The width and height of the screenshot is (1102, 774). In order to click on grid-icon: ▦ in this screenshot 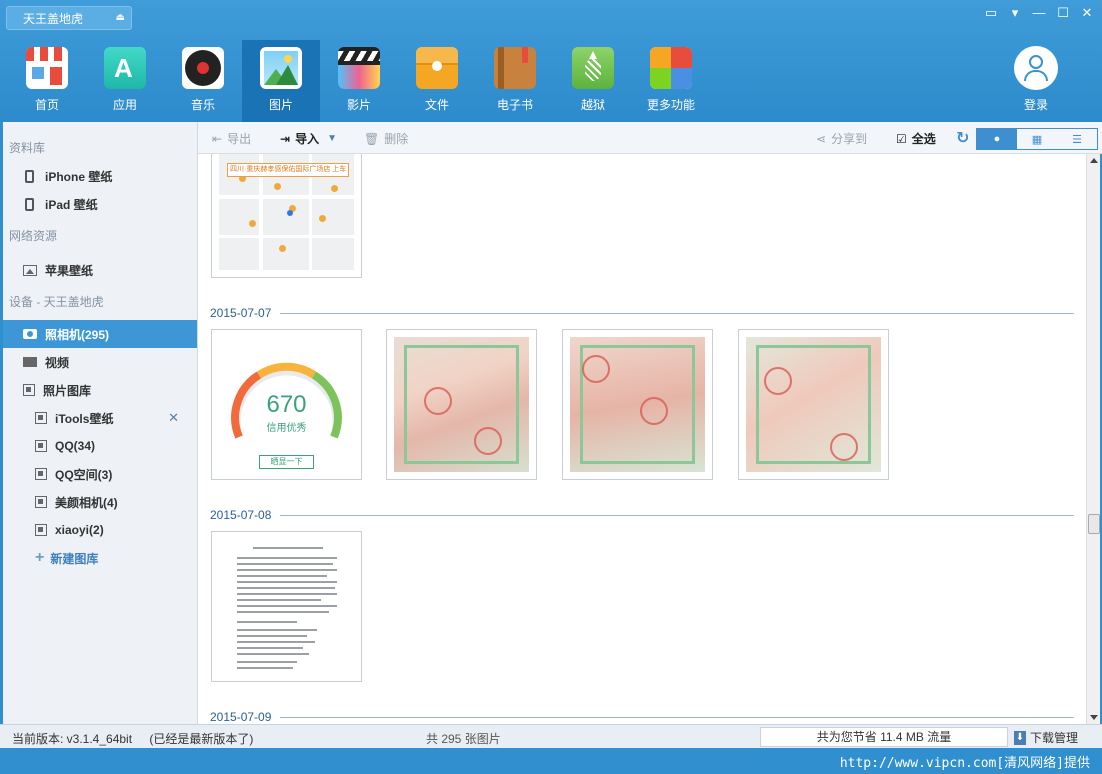, I will do `click(1037, 139)`.